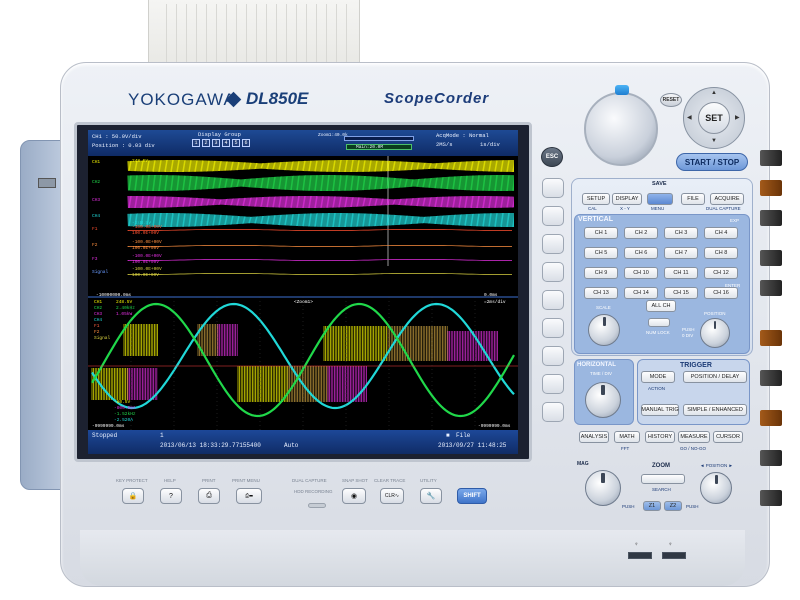 This screenshot has width=800, height=600. What do you see at coordinates (583, 464) in the screenshot?
I see `mag-label: MAG` at bounding box center [583, 464].